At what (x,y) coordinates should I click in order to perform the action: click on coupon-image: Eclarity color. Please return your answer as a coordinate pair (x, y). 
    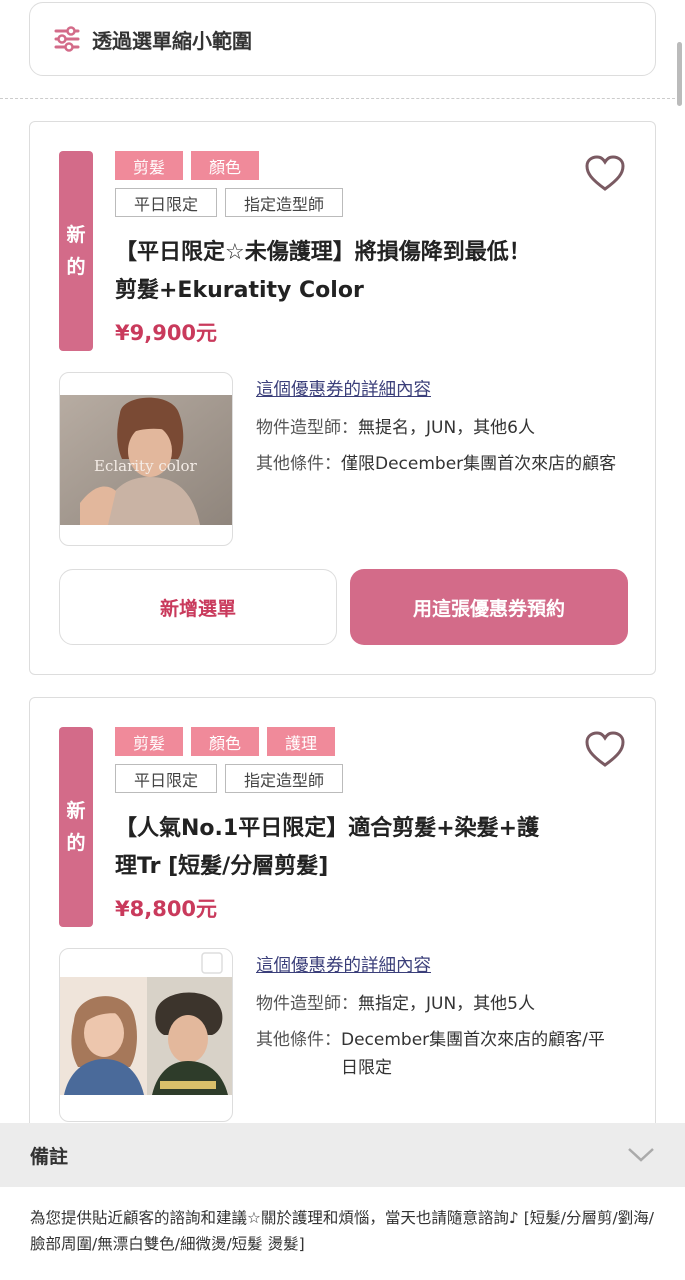
    Looking at the image, I should click on (146, 459).